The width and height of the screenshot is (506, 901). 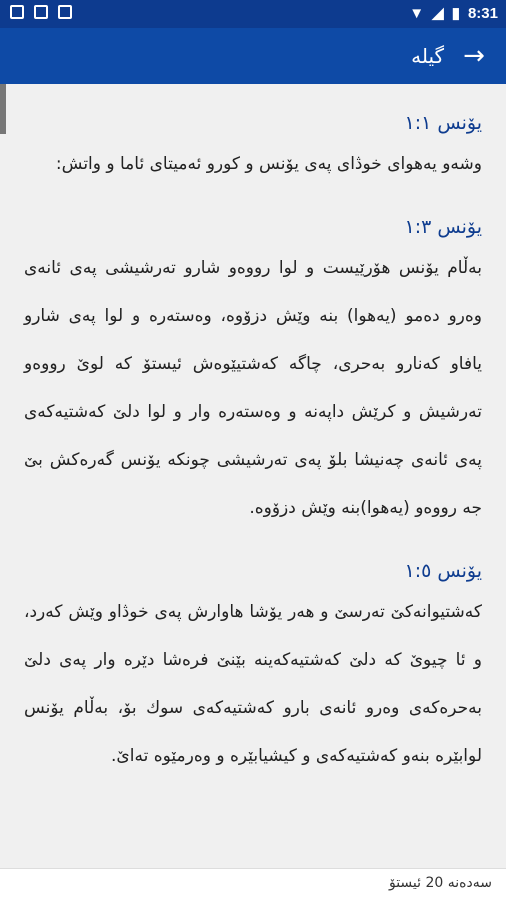 What do you see at coordinates (253, 884) in the screenshot?
I see `bottom-status-bar: سەدەنە 20 ئیستۆ` at bounding box center [253, 884].